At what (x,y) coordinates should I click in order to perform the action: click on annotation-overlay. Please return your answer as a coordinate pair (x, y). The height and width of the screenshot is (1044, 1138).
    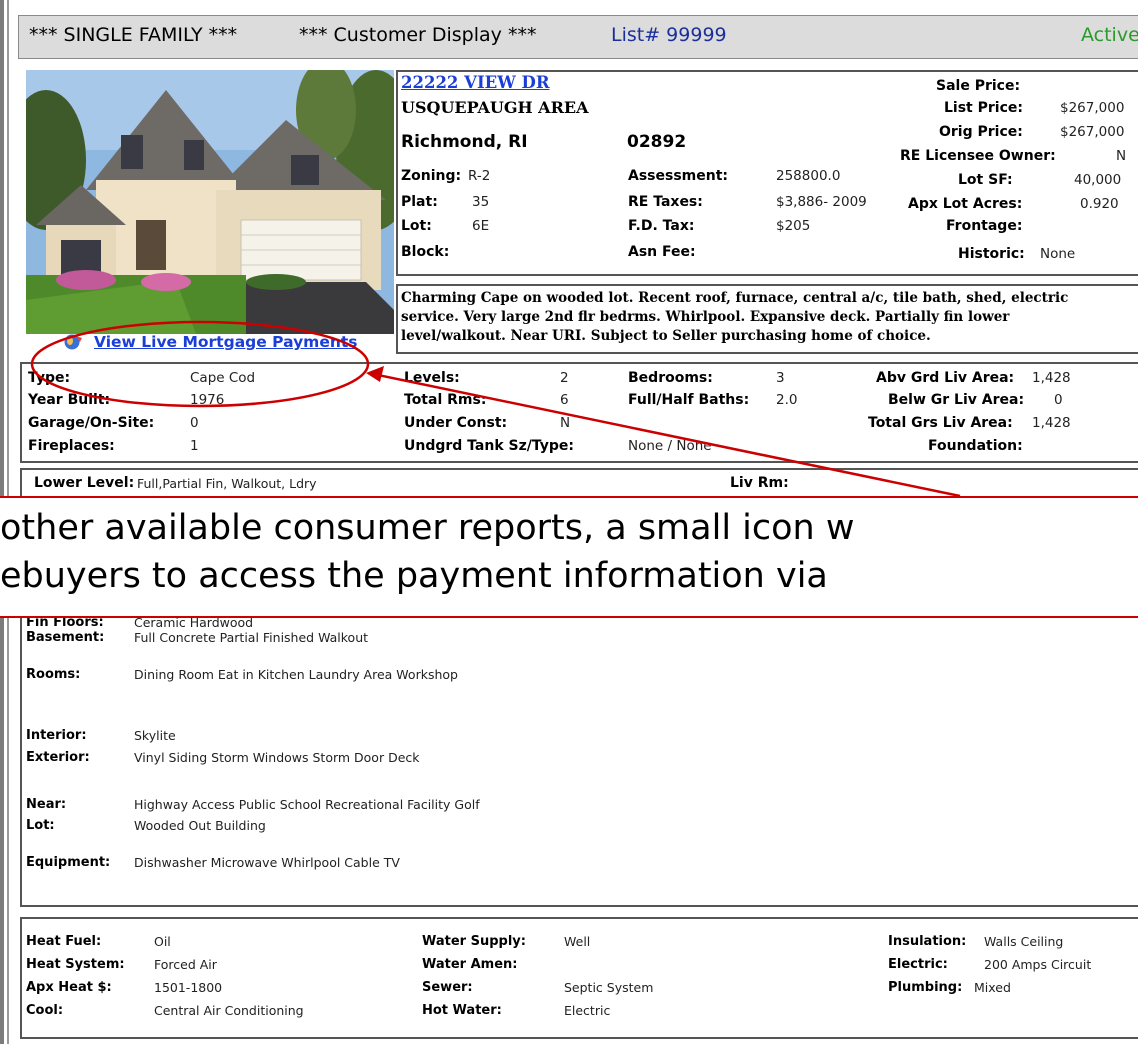
    Looking at the image, I should click on (495, 409).